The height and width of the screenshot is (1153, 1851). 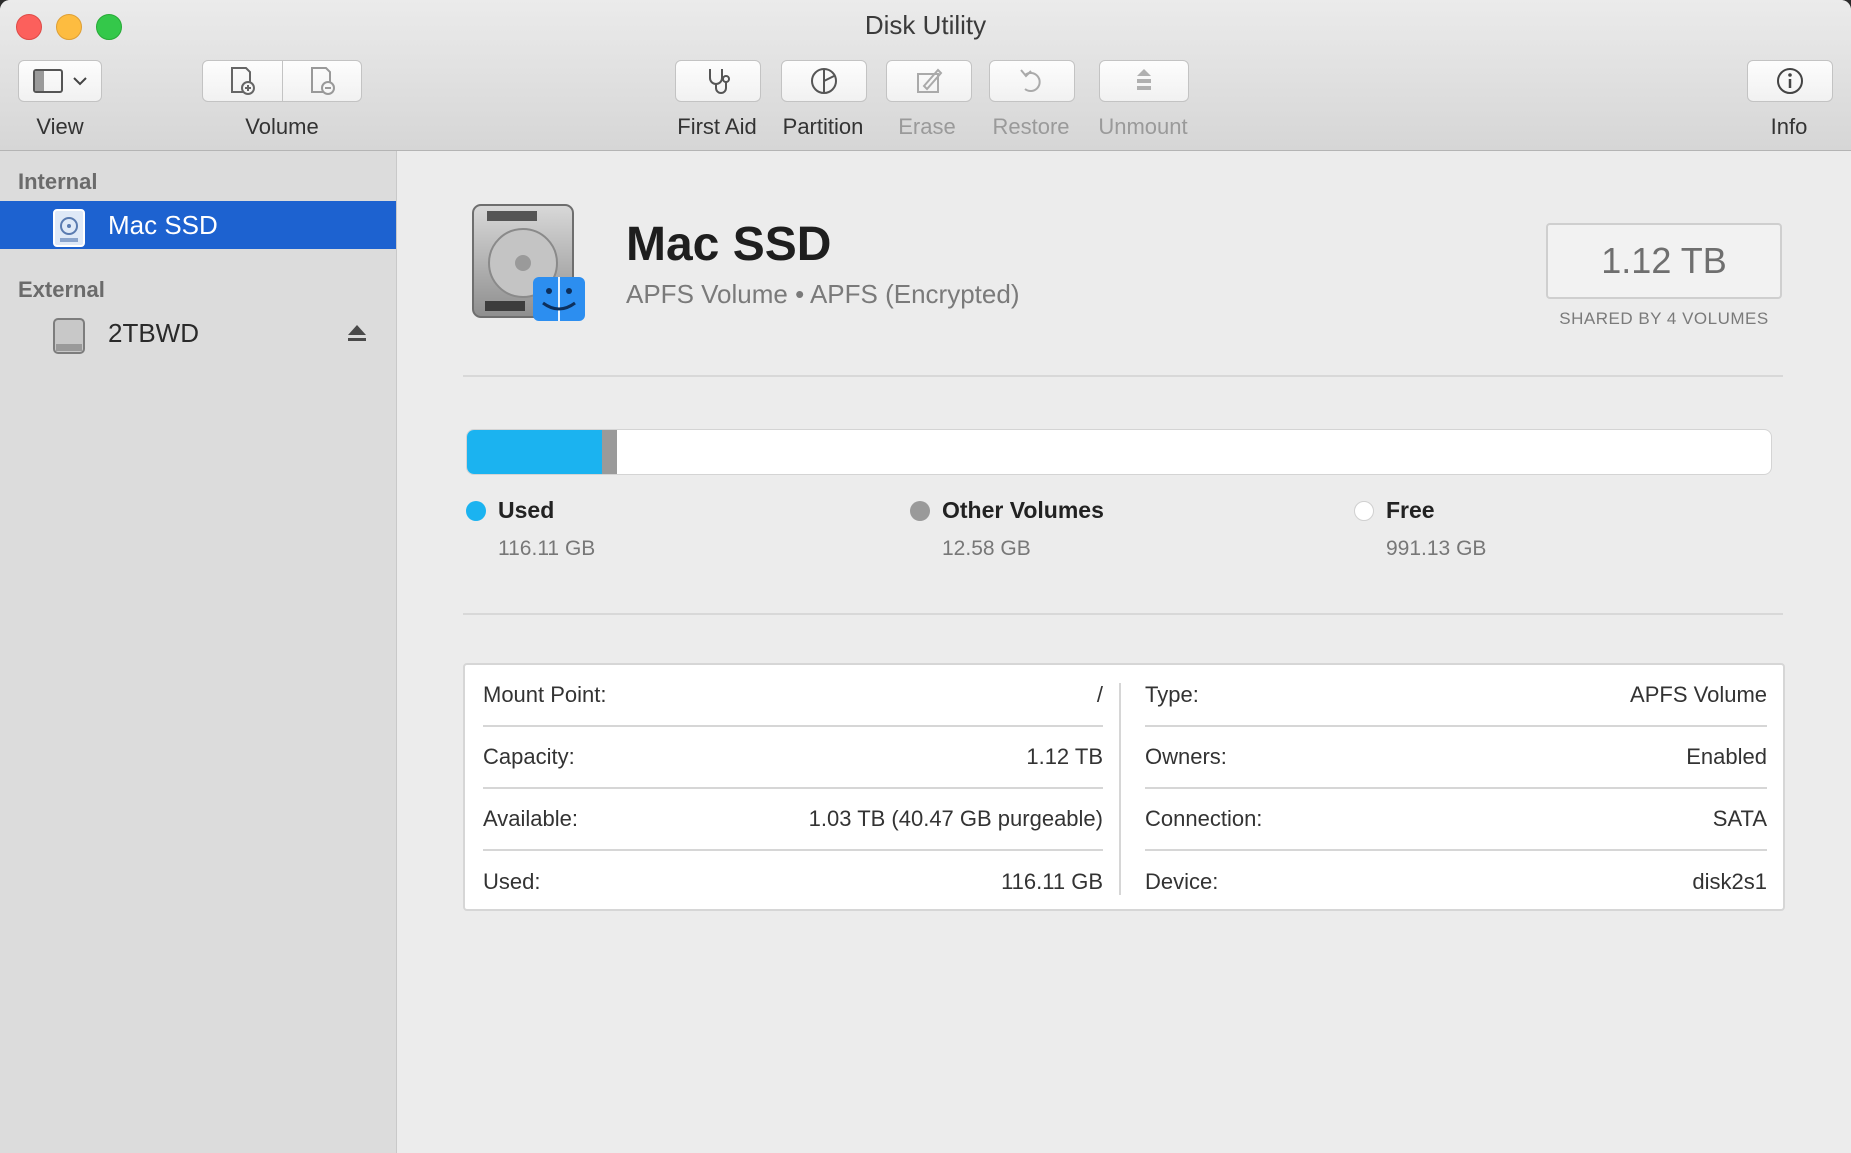 What do you see at coordinates (547, 548) in the screenshot?
I see `legend-used-value: 116.11 GB` at bounding box center [547, 548].